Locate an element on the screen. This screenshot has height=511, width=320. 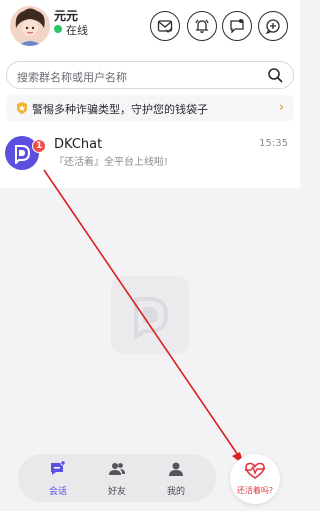
still-alive-label: 还活着吗? is located at coordinates (255, 490).